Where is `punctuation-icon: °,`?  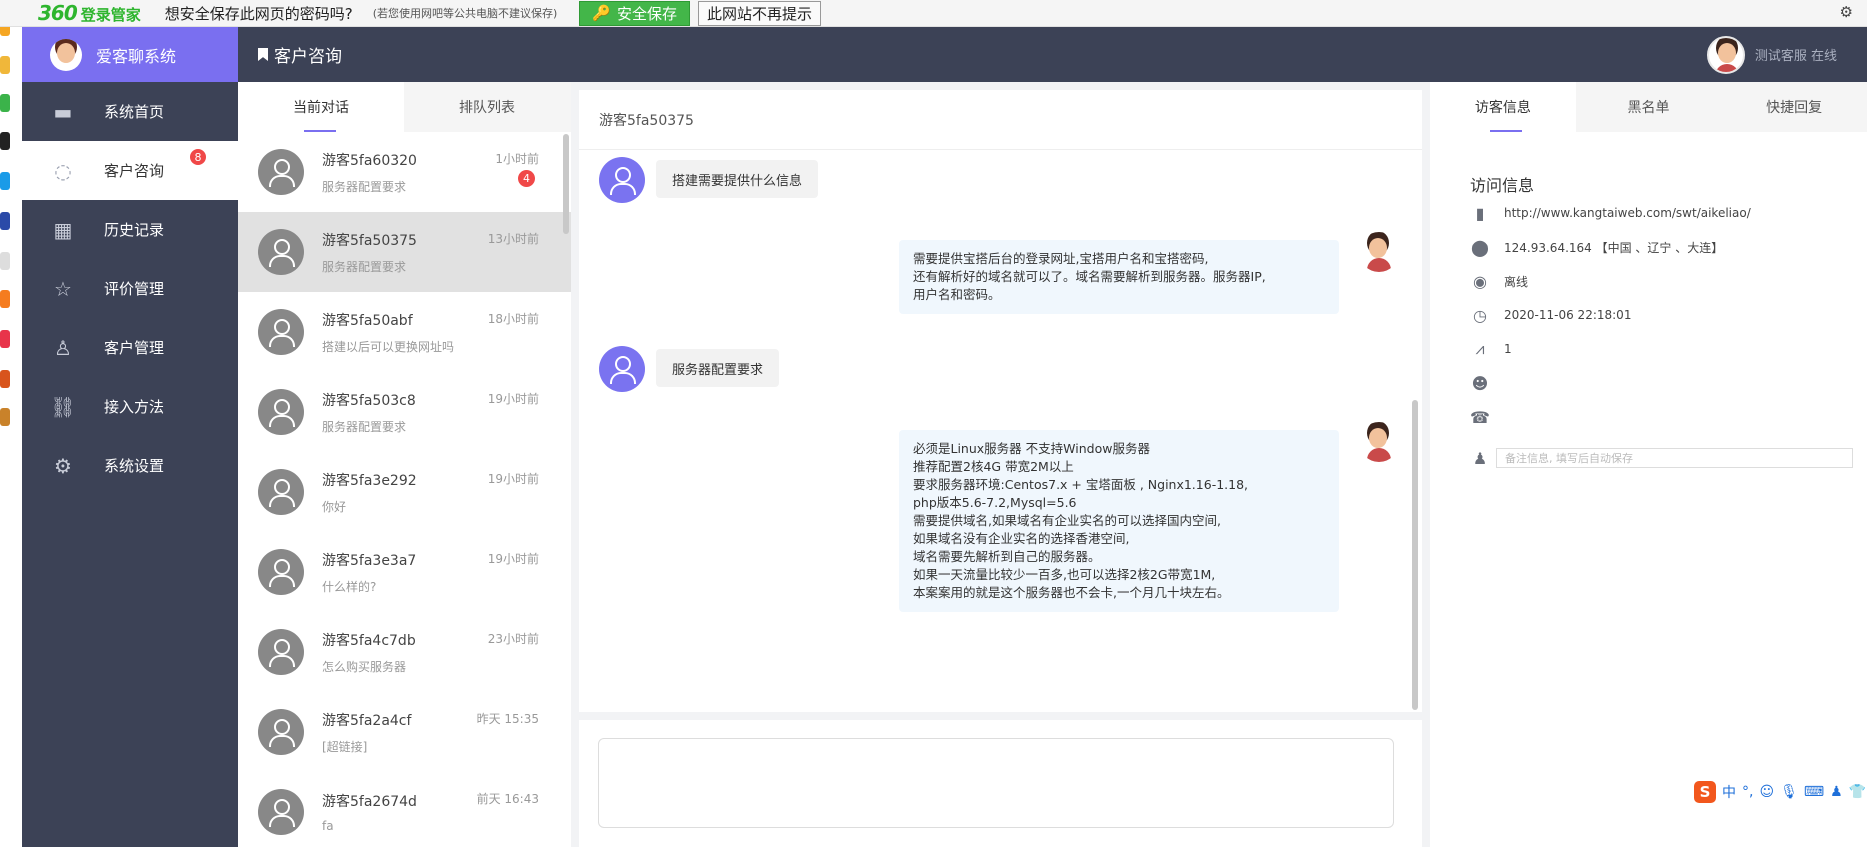 punctuation-icon: °, is located at coordinates (1747, 792).